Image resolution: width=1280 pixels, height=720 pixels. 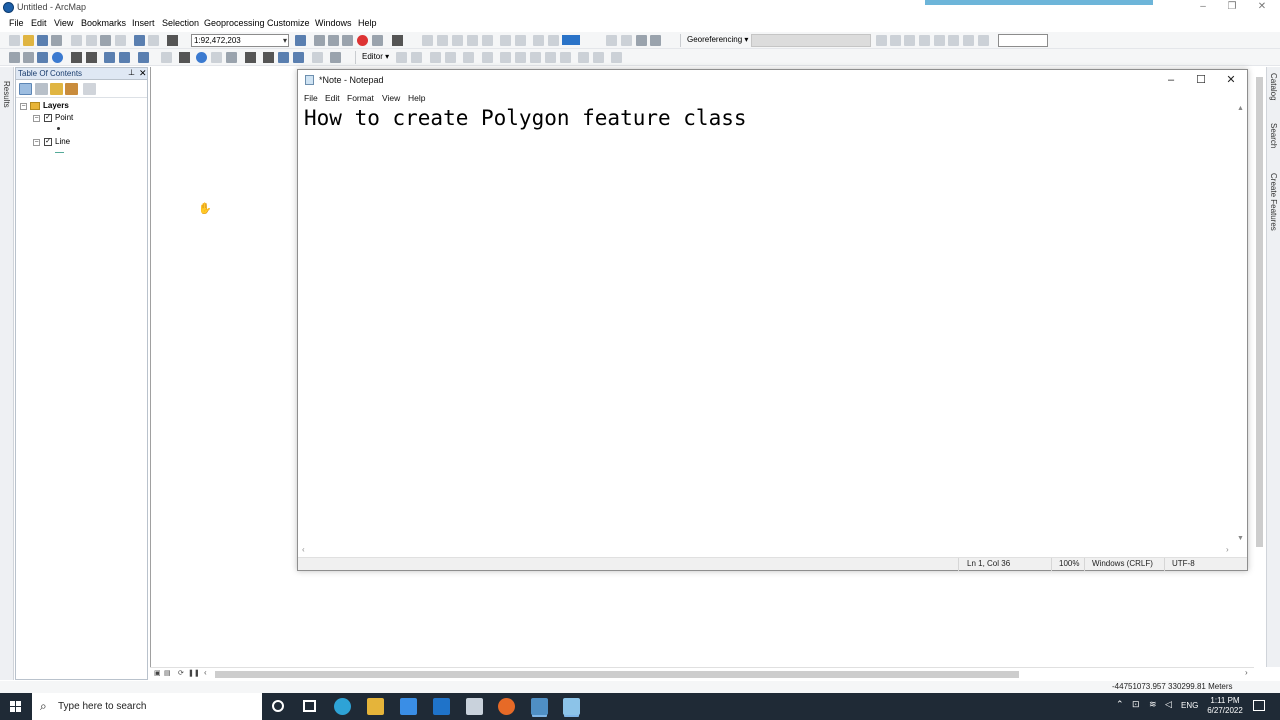 I want to click on catalog-tab: Catalog, so click(x=1273, y=87).